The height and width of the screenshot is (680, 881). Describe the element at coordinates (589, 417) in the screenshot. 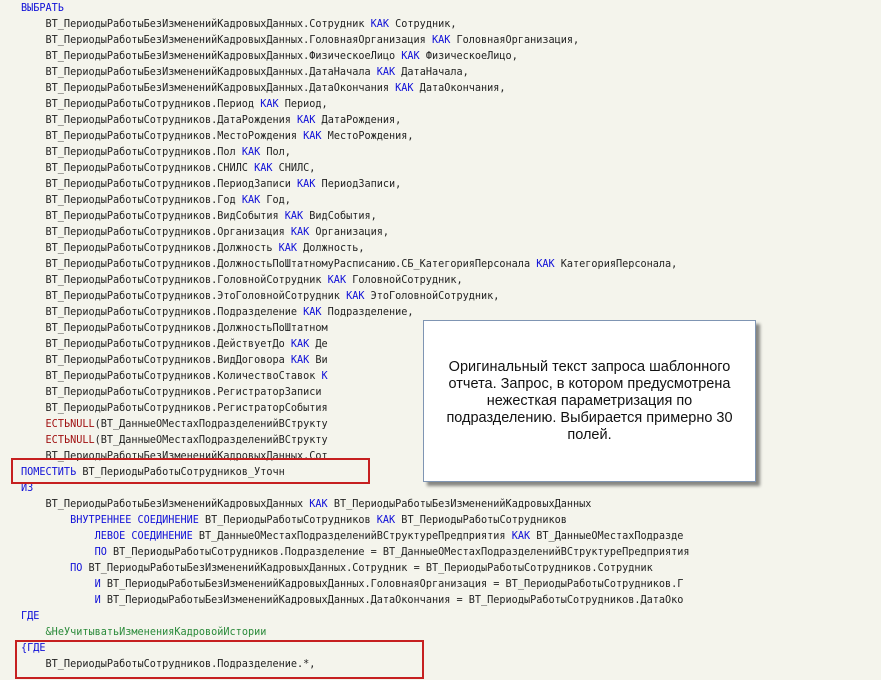

I see `callout-line: подразделению. Выбирается примерно 30` at that location.